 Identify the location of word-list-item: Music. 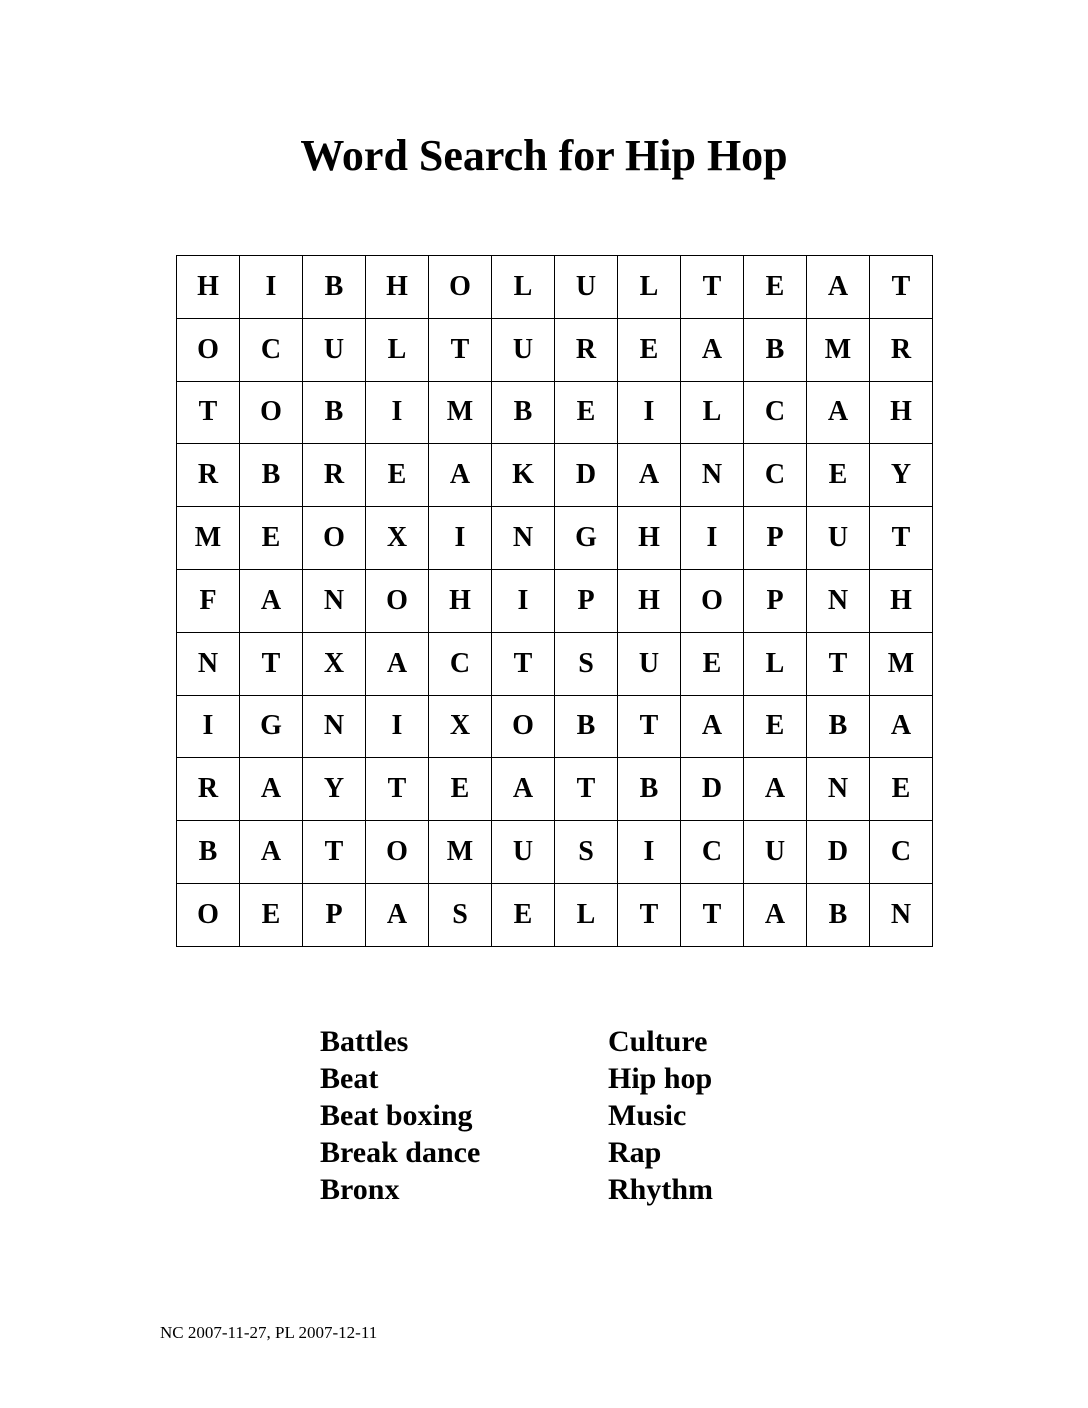
(647, 1115).